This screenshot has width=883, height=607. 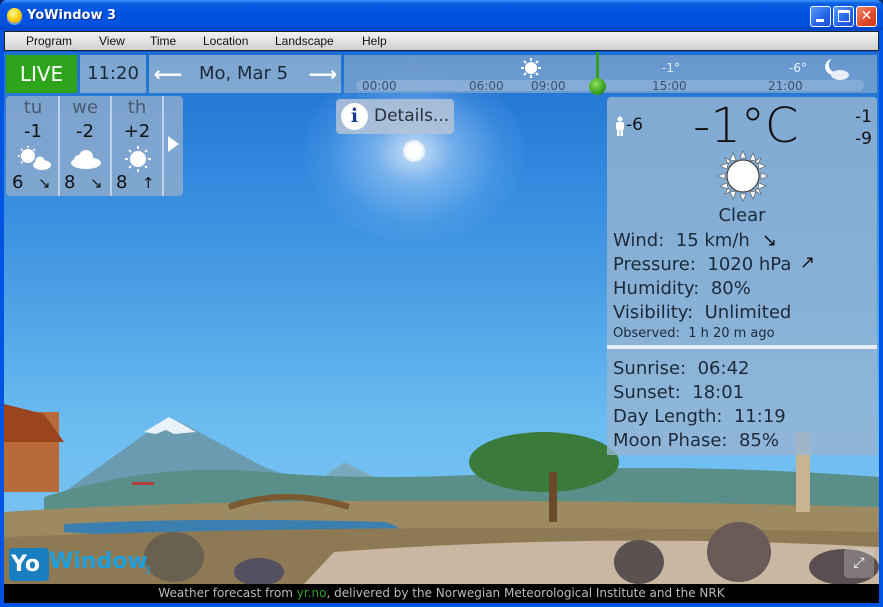 What do you see at coordinates (837, 69) in the screenshot?
I see `timeline-moon-cloud-icon` at bounding box center [837, 69].